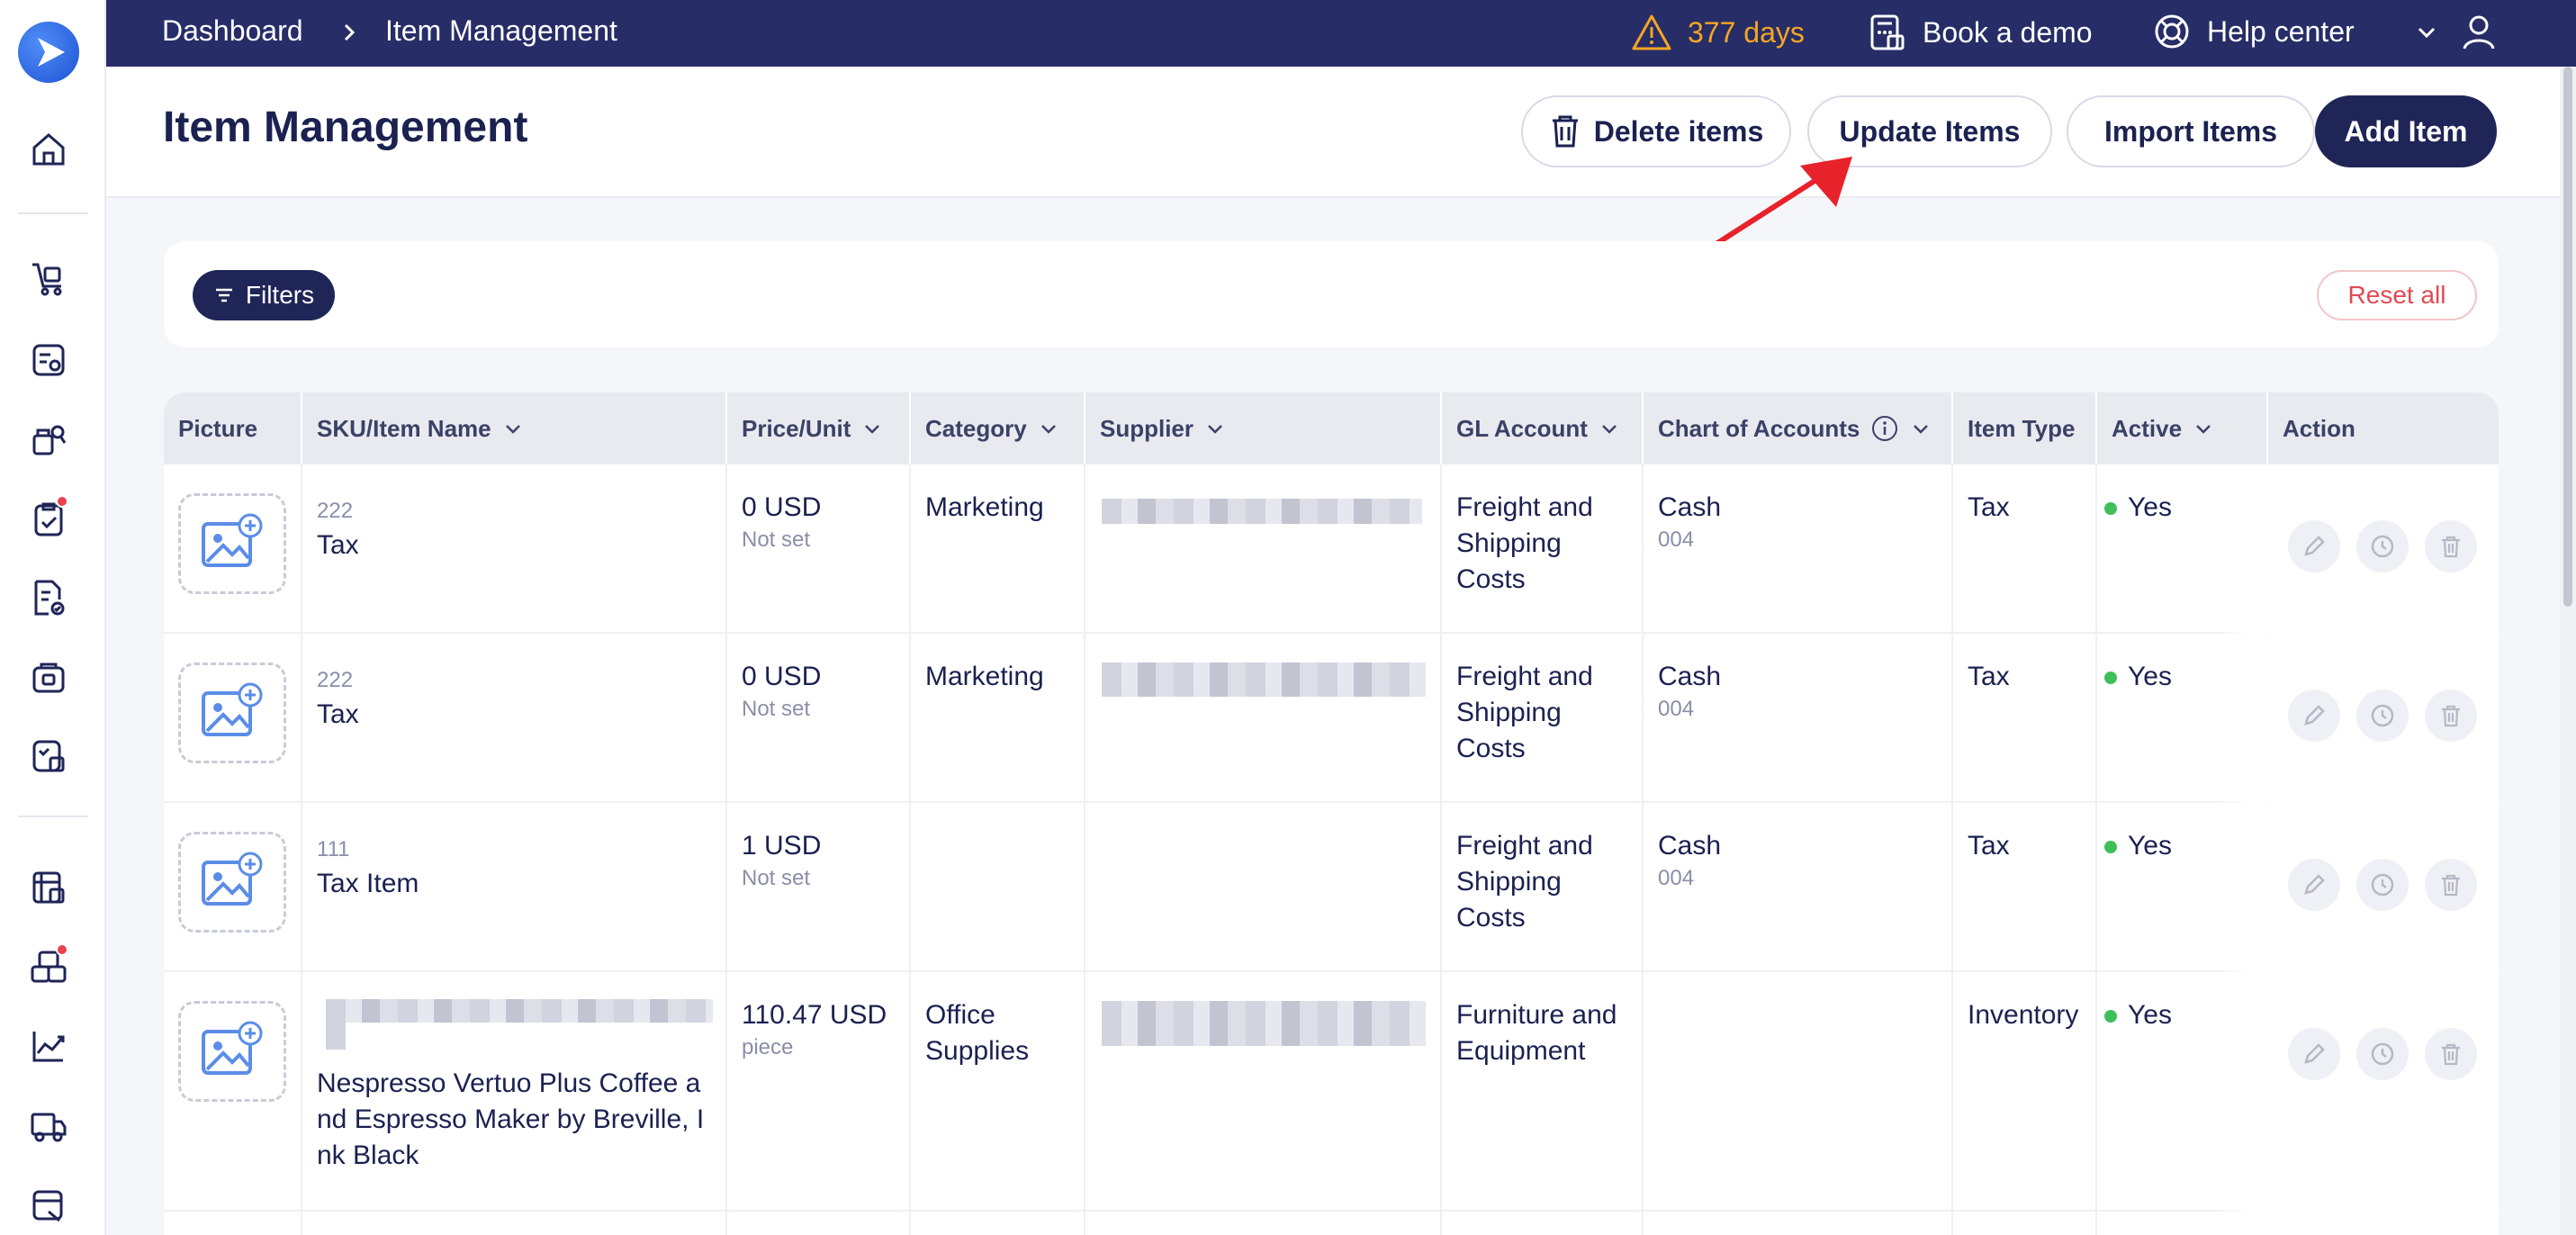 The width and height of the screenshot is (2576, 1235). What do you see at coordinates (1884, 428) in the screenshot?
I see `info-icon` at bounding box center [1884, 428].